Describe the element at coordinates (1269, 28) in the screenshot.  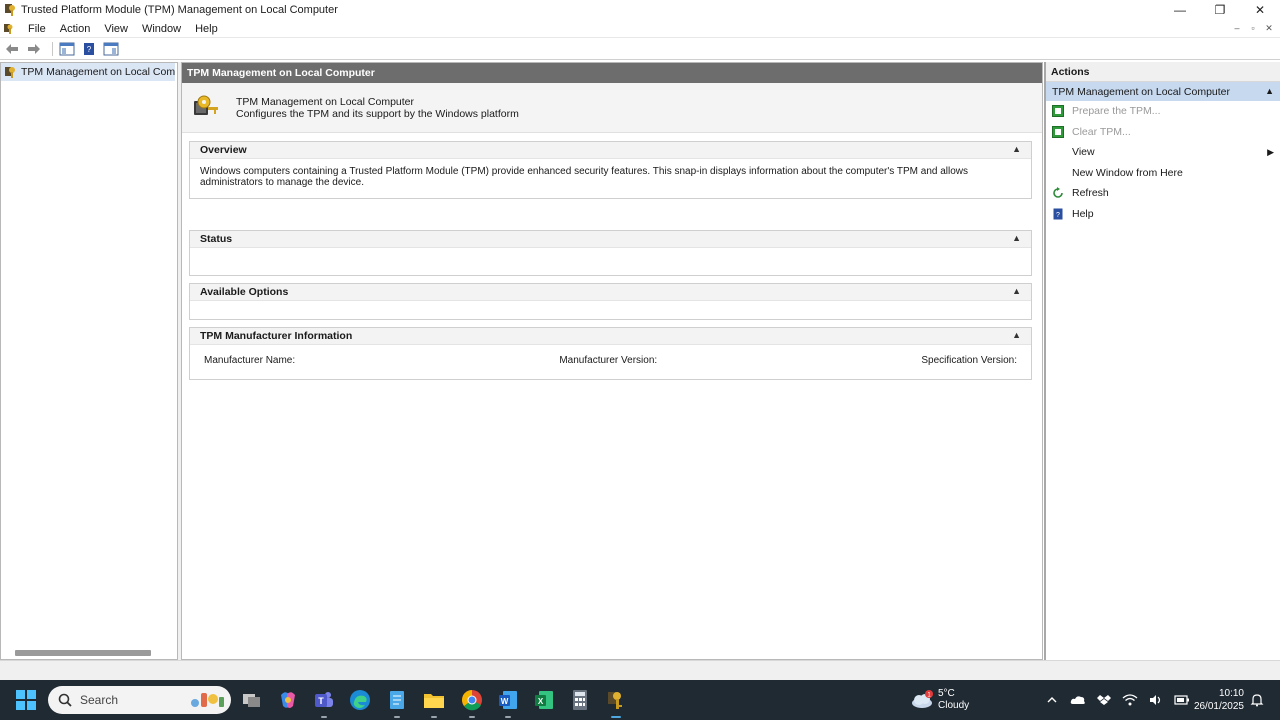
I see `mdi-close-button: ✕` at that location.